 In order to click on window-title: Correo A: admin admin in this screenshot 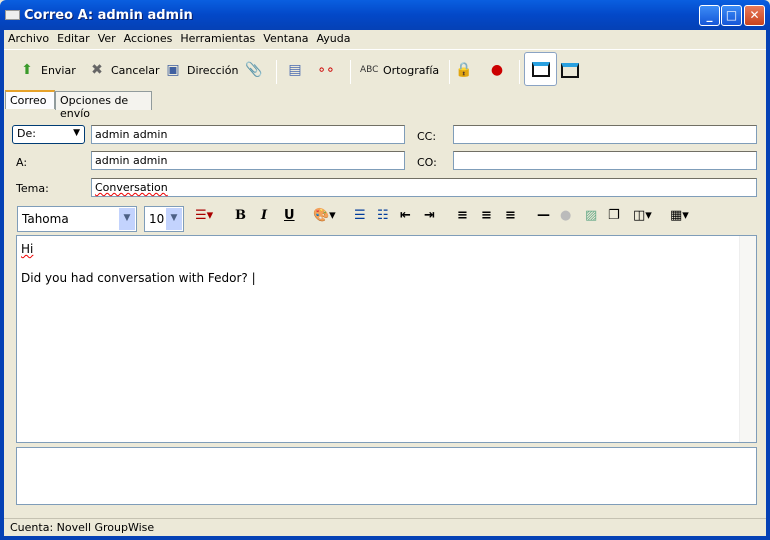, I will do `click(108, 15)`.